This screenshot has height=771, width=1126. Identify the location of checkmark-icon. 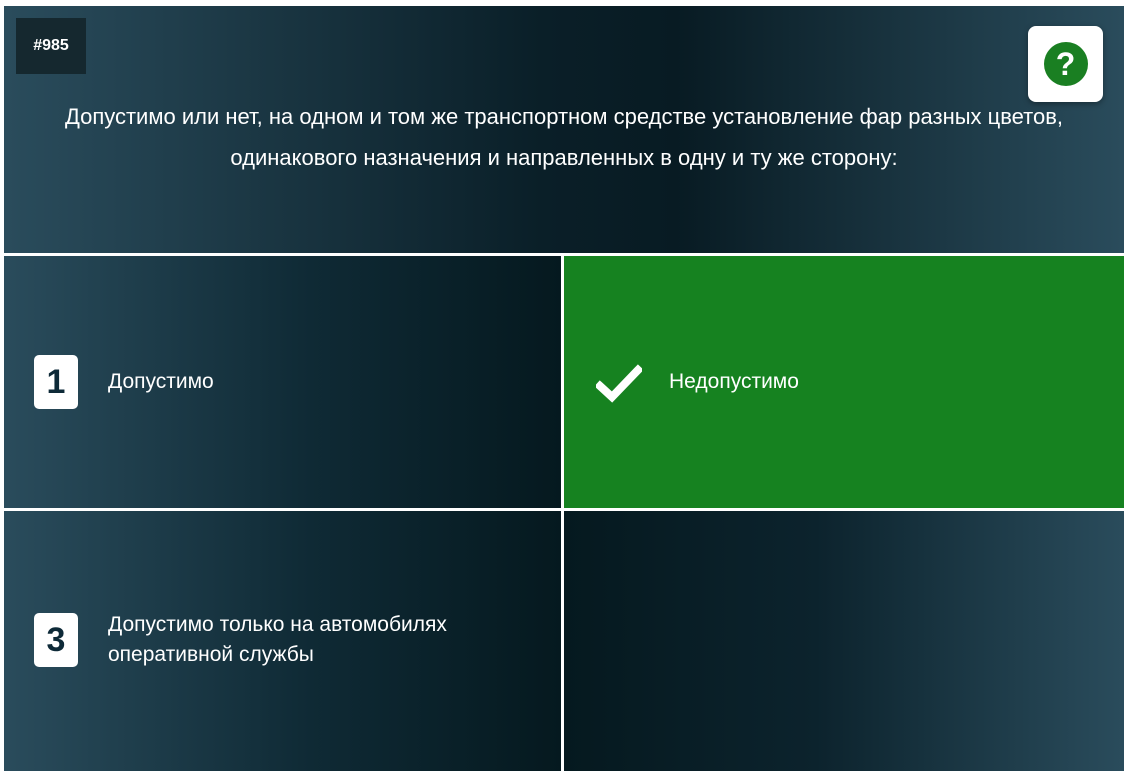
(619, 383).